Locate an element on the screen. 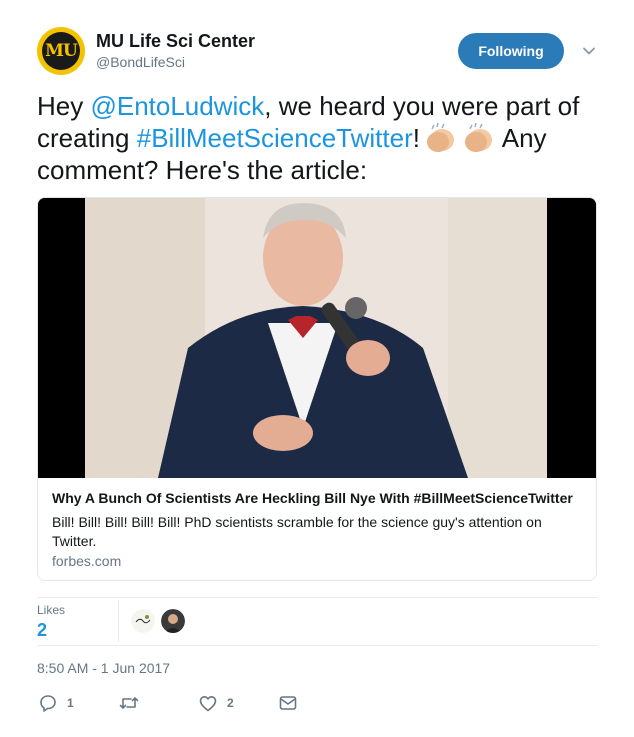 The height and width of the screenshot is (737, 634). retweet-button is located at coordinates (134, 703).